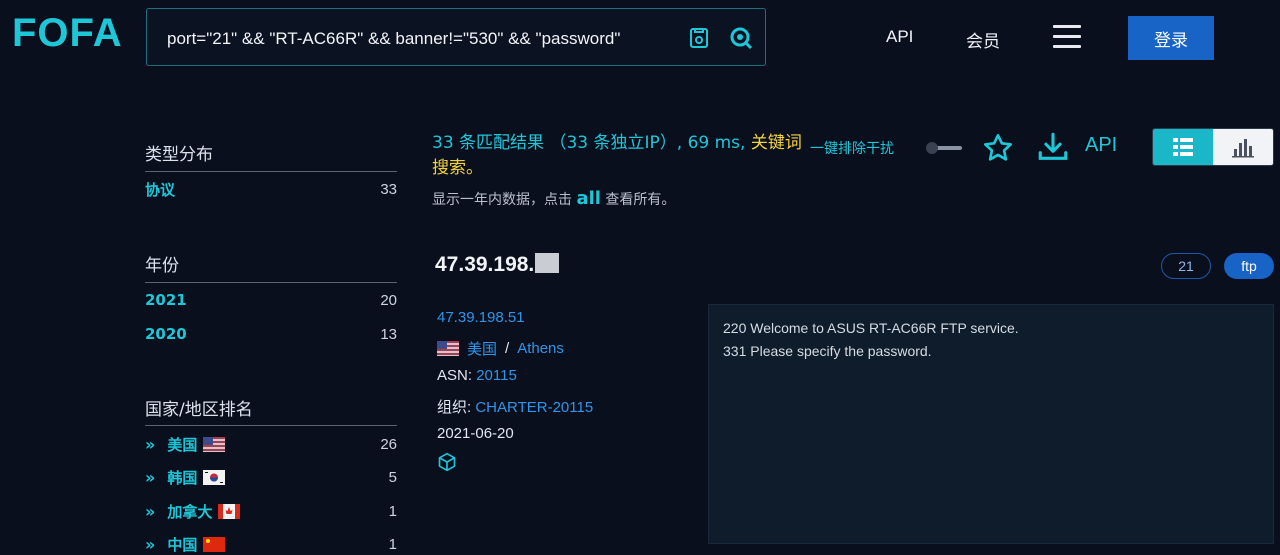  Describe the element at coordinates (166, 334) in the screenshot. I see `year-item-label: 2020` at that location.